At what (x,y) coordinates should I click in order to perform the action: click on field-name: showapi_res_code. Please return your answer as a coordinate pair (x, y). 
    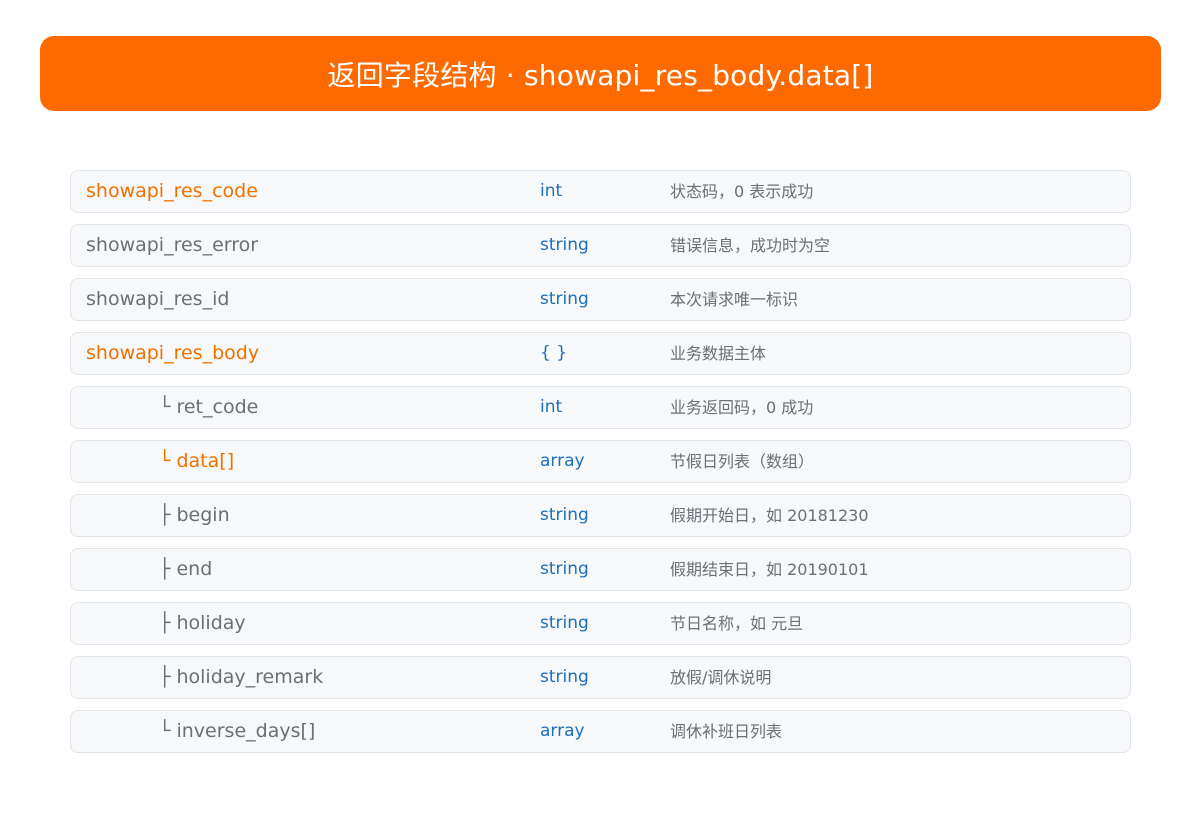
    Looking at the image, I should click on (172, 191).